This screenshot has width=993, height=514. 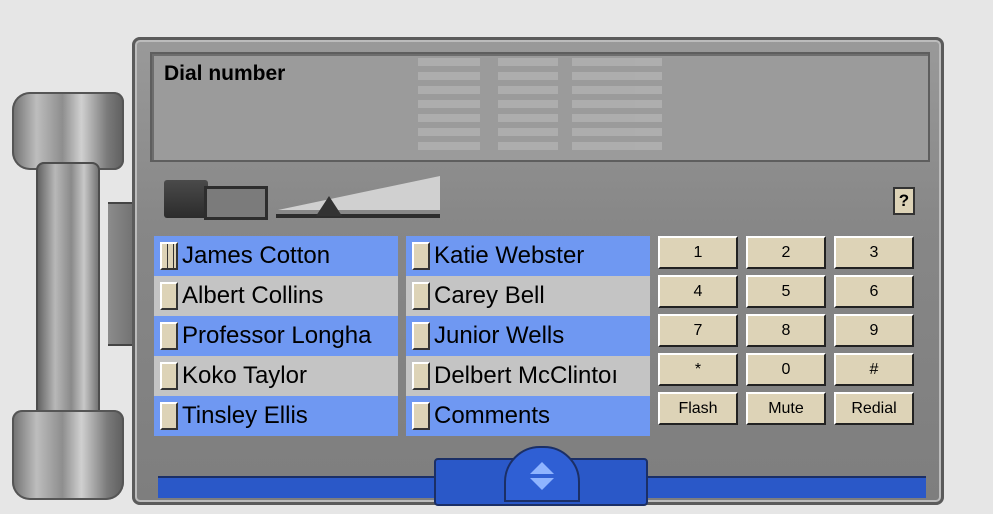 I want to click on speed-dial-name: Delbert McClintoı, so click(x=526, y=375).